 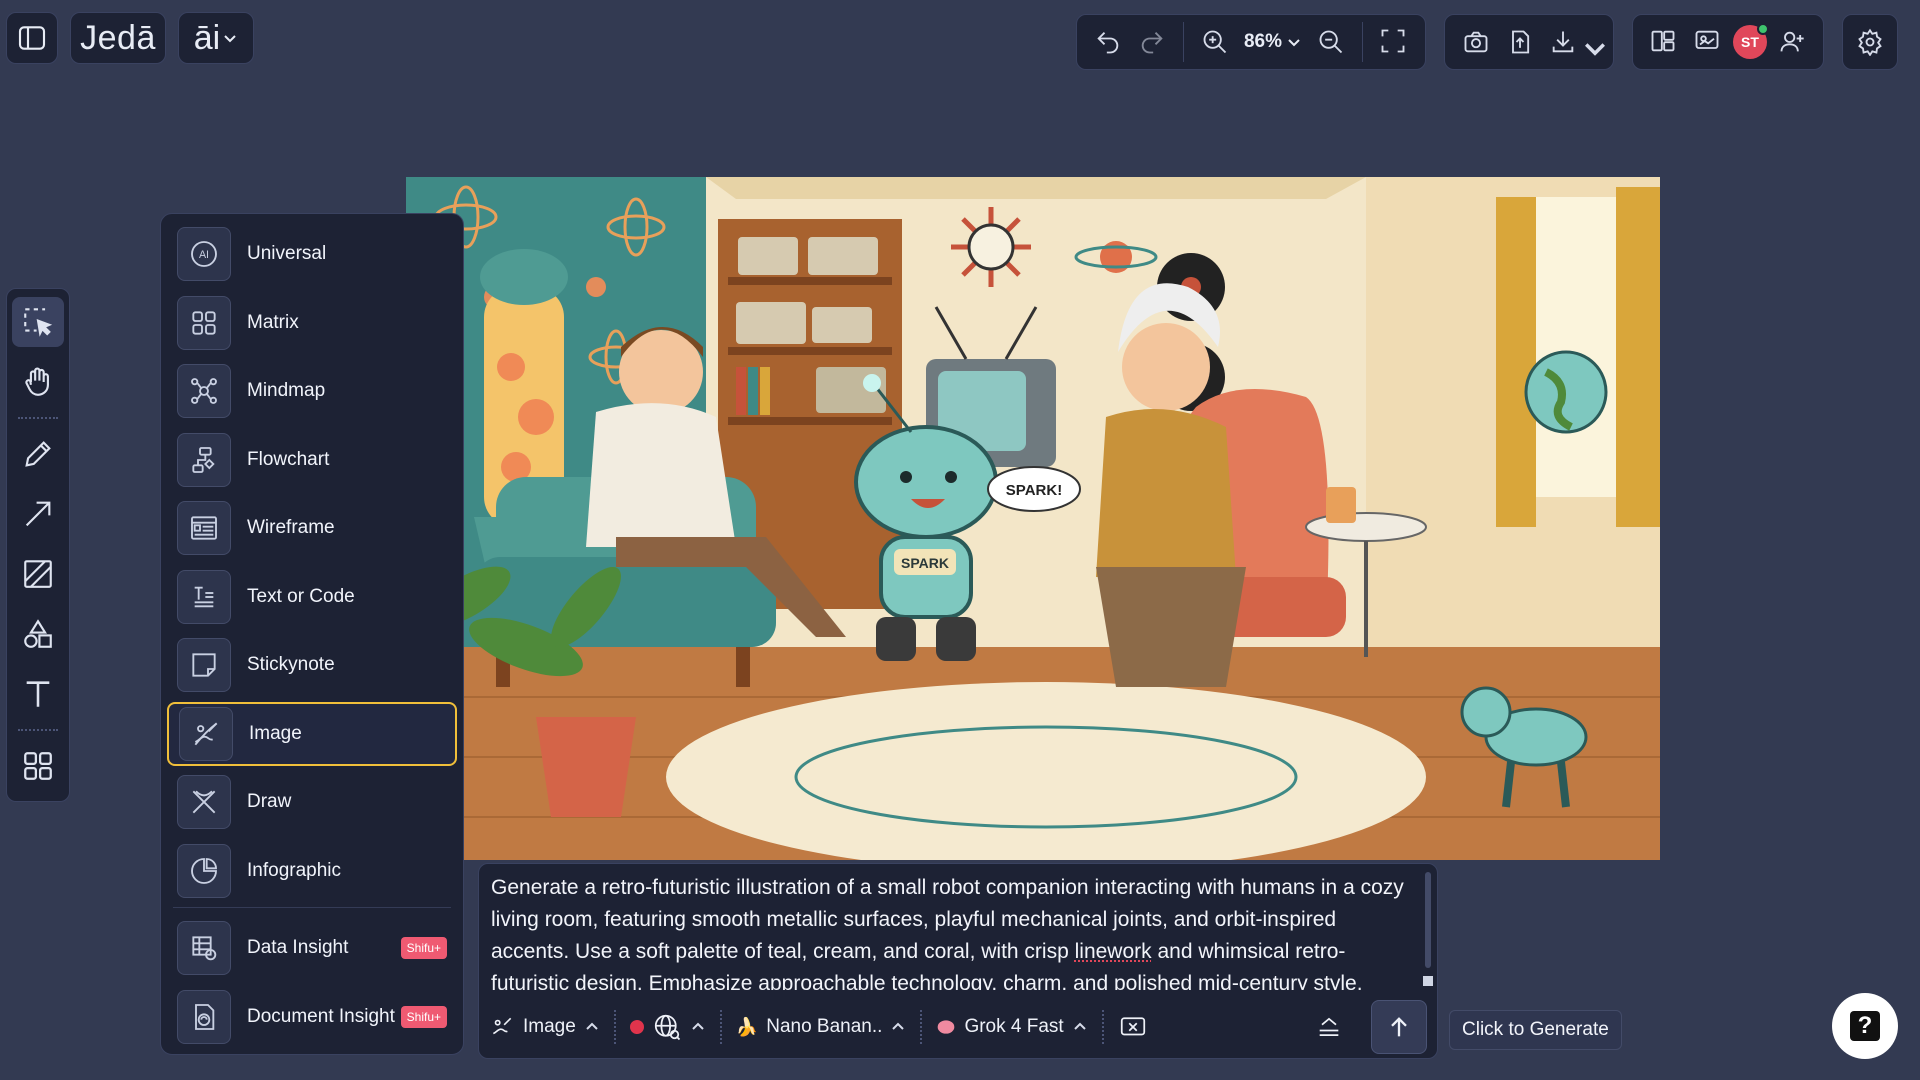 What do you see at coordinates (1262, 41) in the screenshot?
I see `zoom-level: 86%` at bounding box center [1262, 41].